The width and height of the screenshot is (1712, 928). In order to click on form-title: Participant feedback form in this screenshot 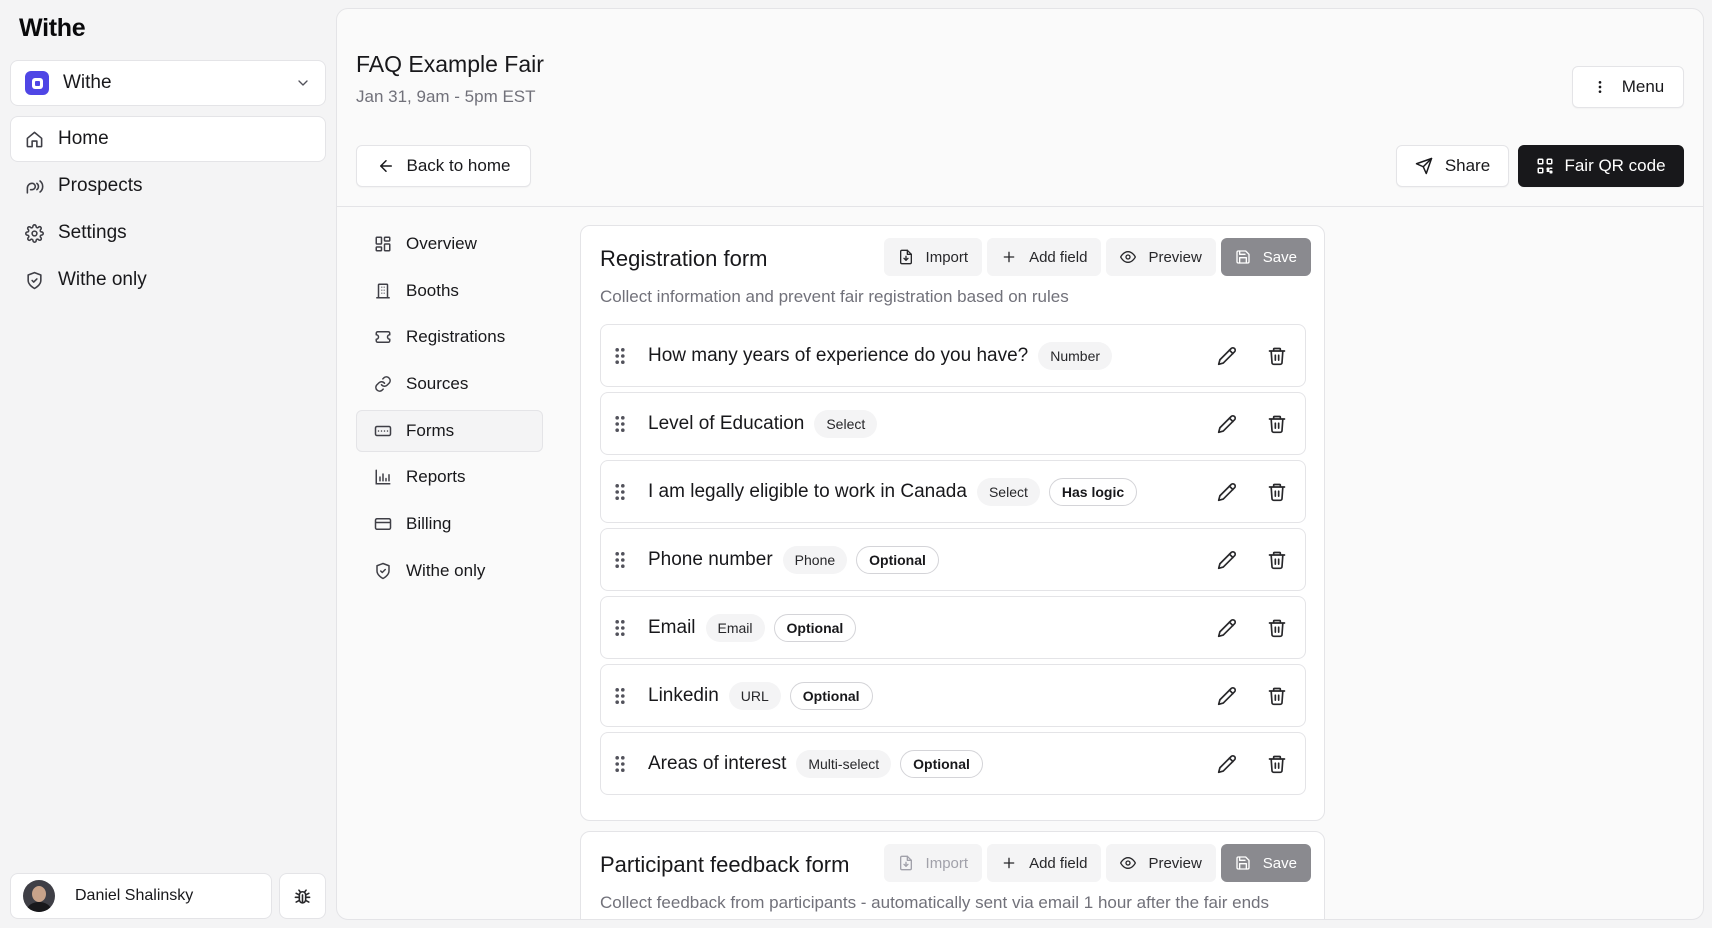, I will do `click(725, 864)`.